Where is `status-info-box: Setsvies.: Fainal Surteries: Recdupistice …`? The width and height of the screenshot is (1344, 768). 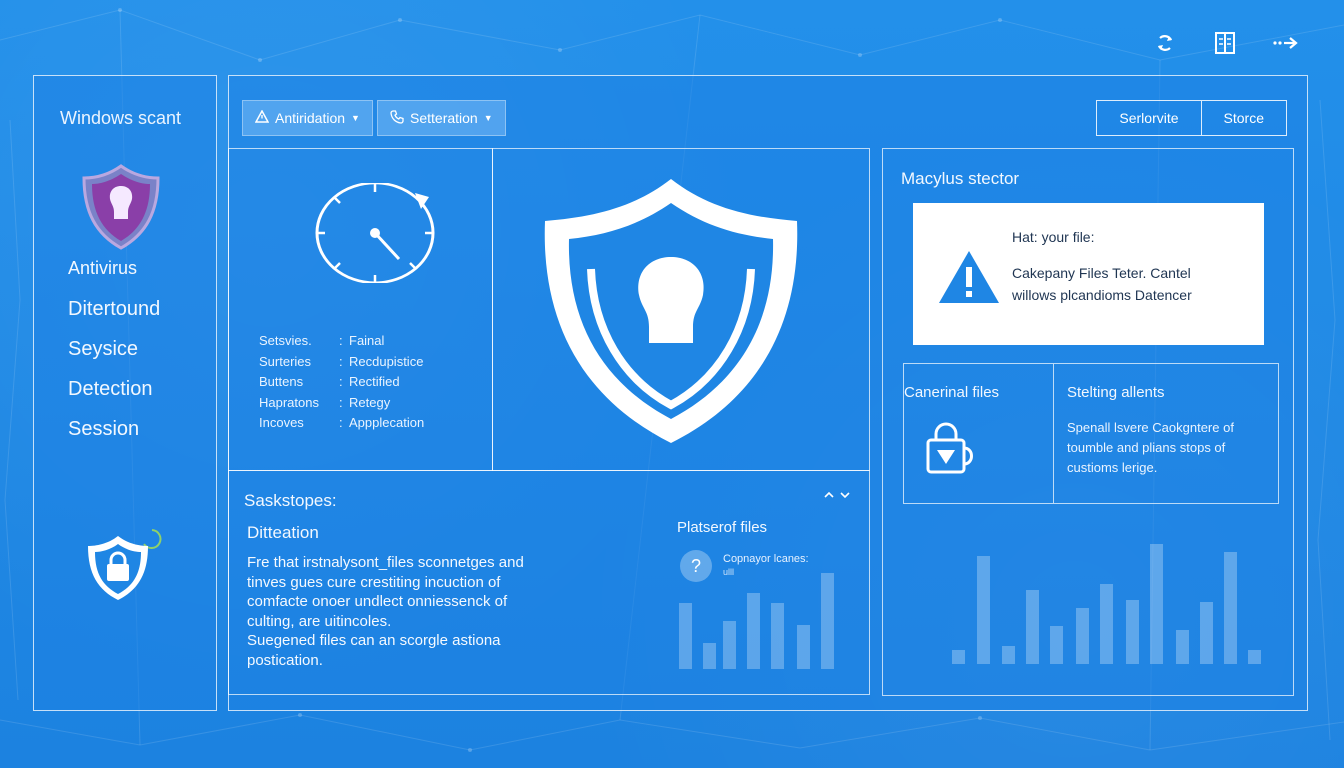 status-info-box: Setsvies.: Fainal Surteries: Recdupistice … is located at coordinates (360, 309).